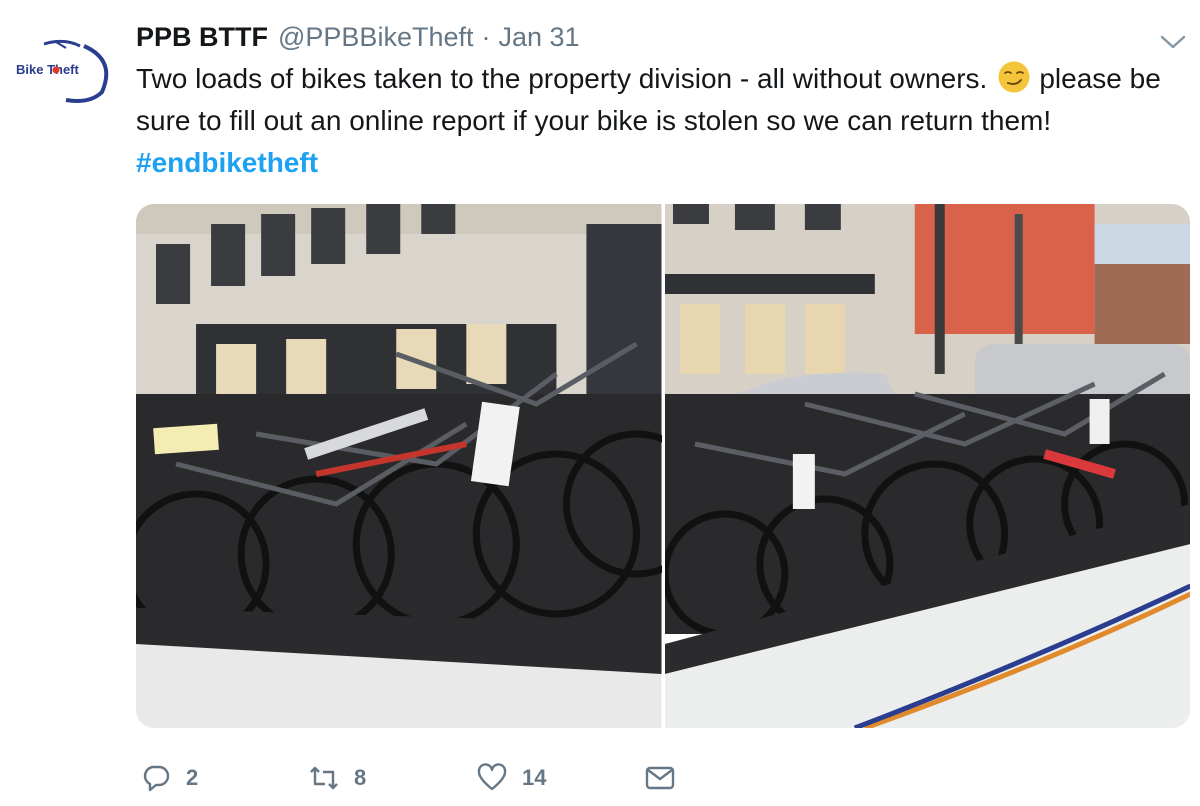 The height and width of the screenshot is (806, 1200). I want to click on user-handle: @PPBBikeTheft, so click(376, 37).